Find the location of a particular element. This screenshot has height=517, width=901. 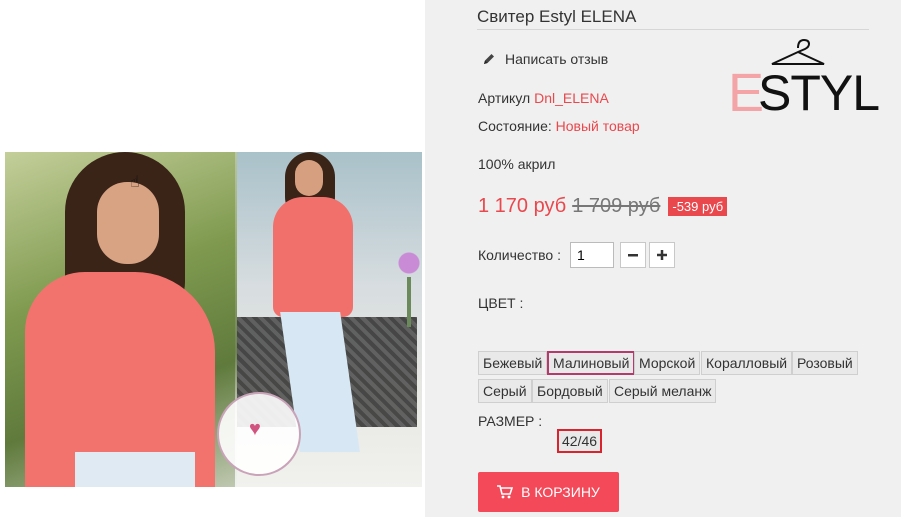

color-option: Серый меланж is located at coordinates (663, 391).